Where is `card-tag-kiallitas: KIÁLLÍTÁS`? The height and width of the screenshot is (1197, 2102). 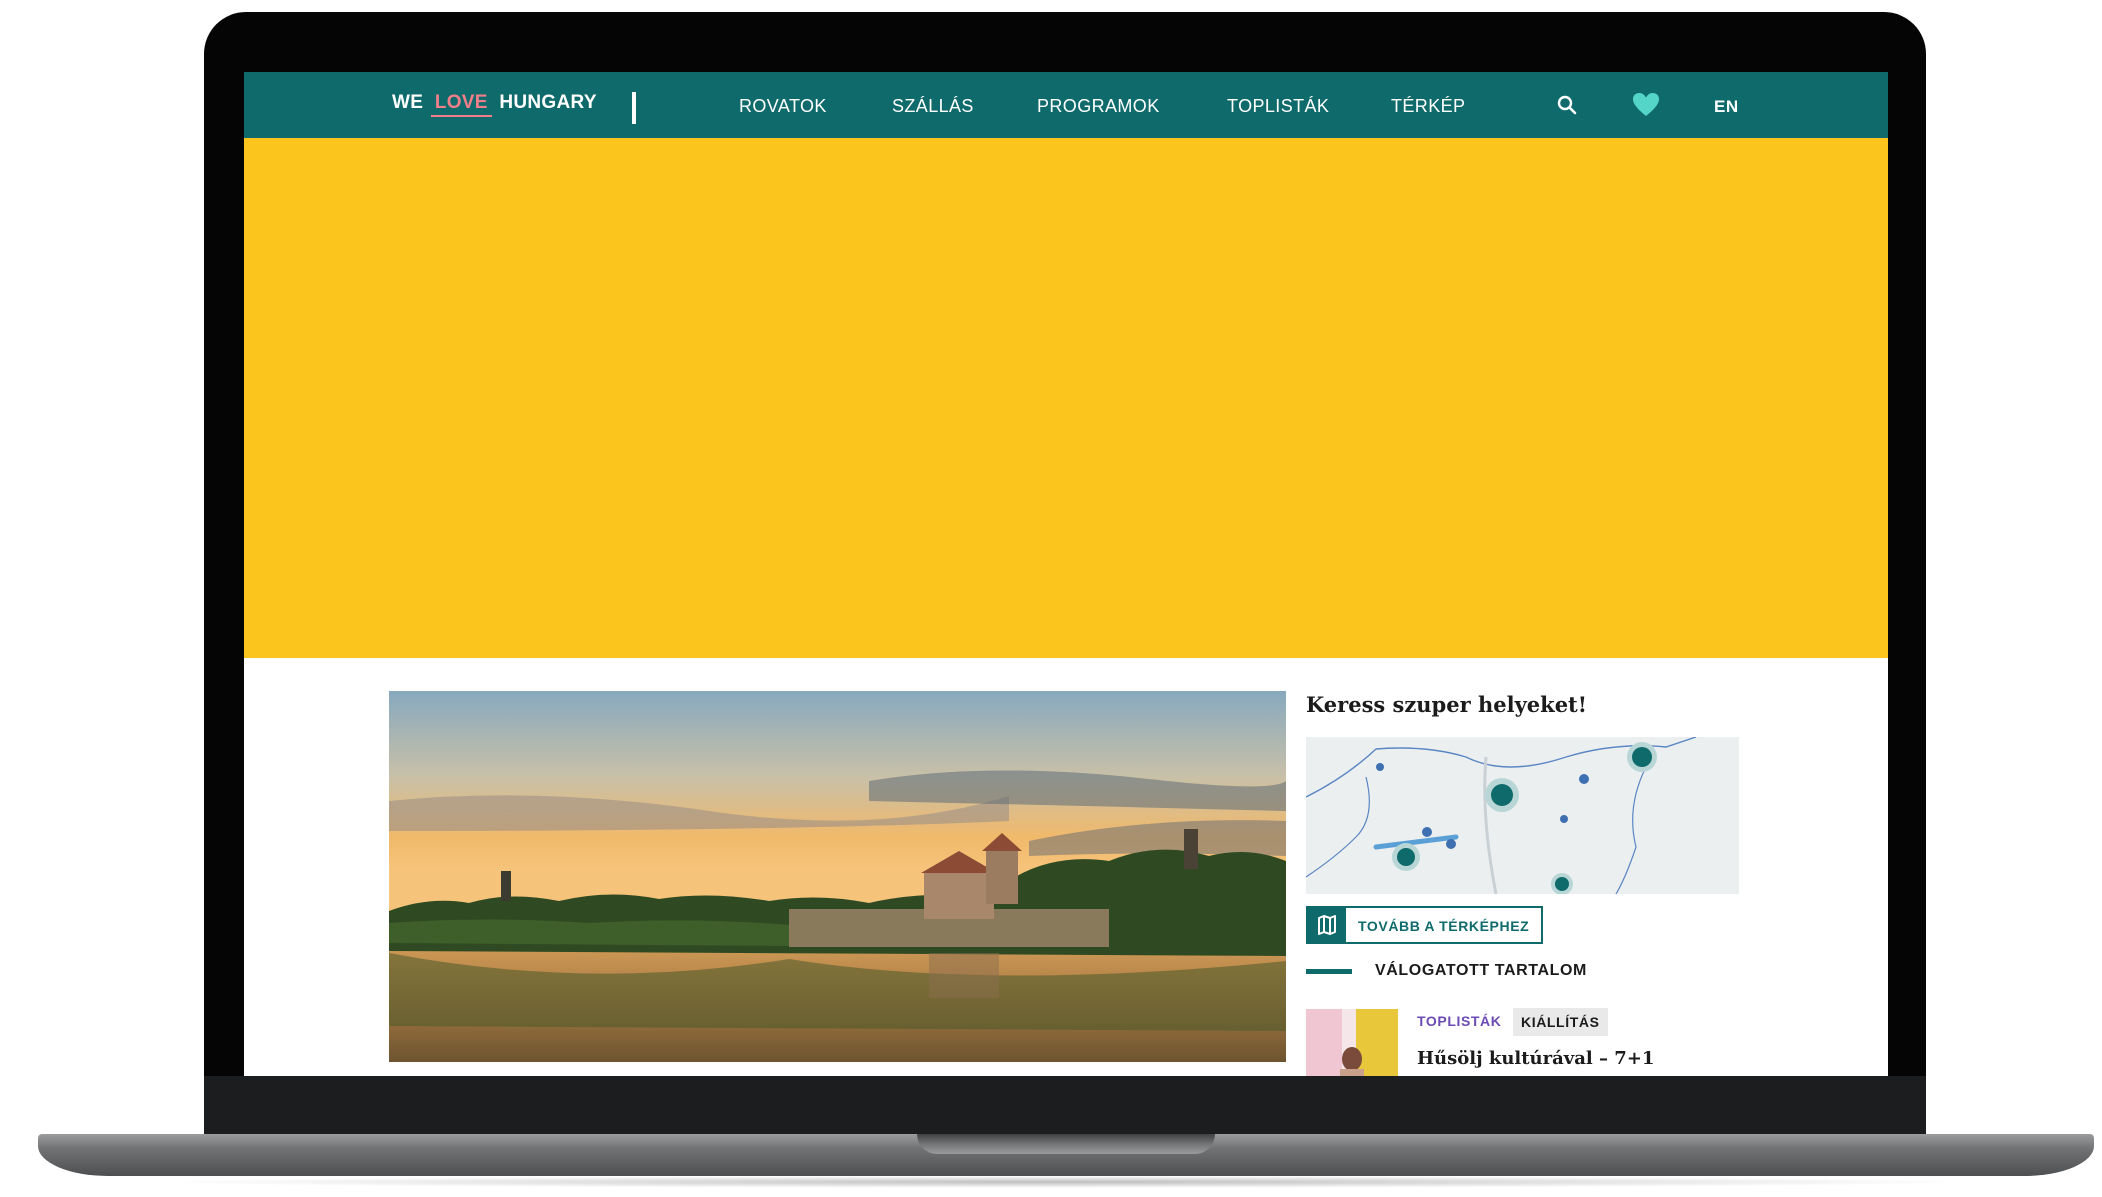 card-tag-kiallitas: KIÁLLÍTÁS is located at coordinates (1560, 1022).